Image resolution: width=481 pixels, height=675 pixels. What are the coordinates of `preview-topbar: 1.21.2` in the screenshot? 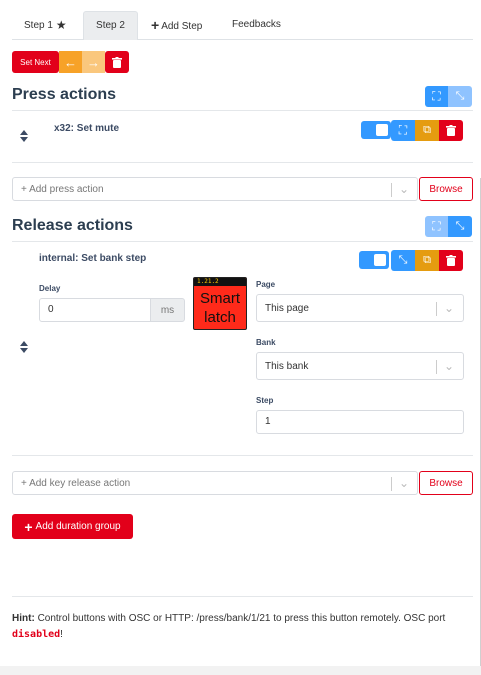 It's located at (220, 282).